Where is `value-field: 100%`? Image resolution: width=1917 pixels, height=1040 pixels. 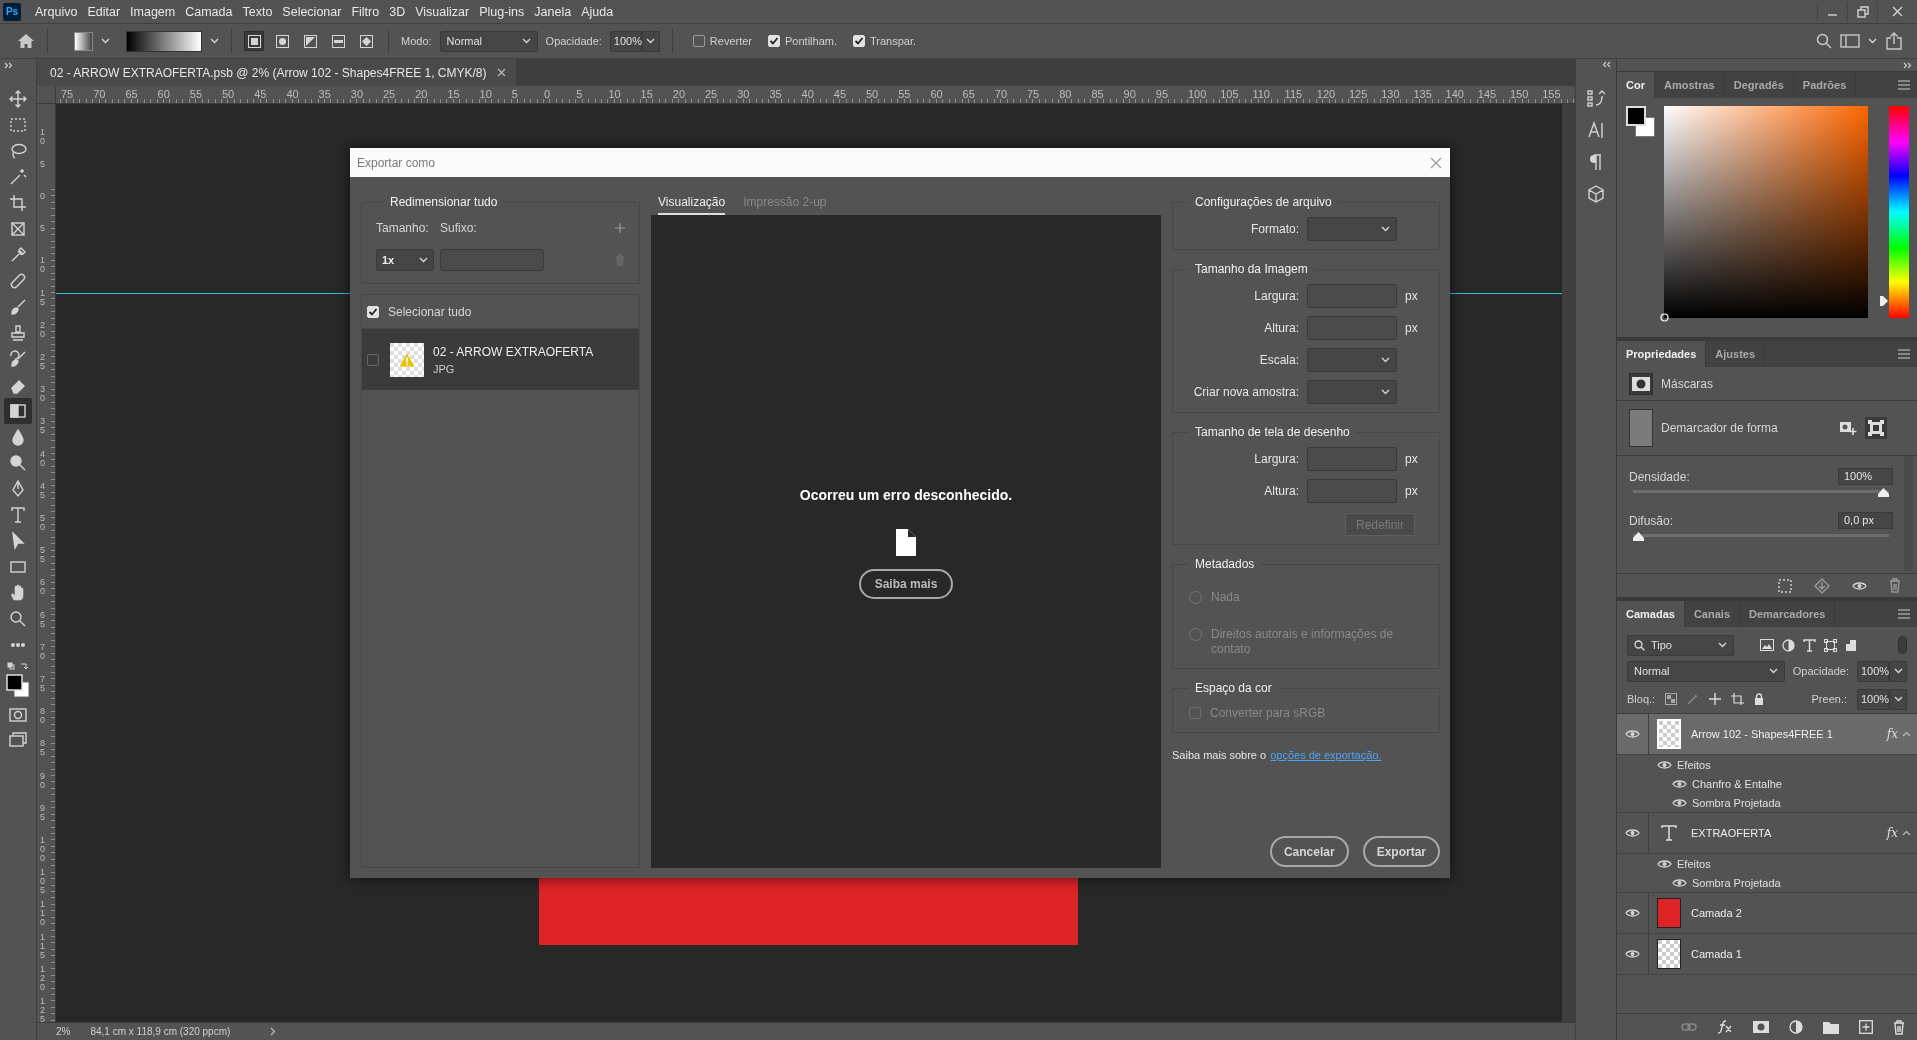
value-field: 100% is located at coordinates (1865, 476).